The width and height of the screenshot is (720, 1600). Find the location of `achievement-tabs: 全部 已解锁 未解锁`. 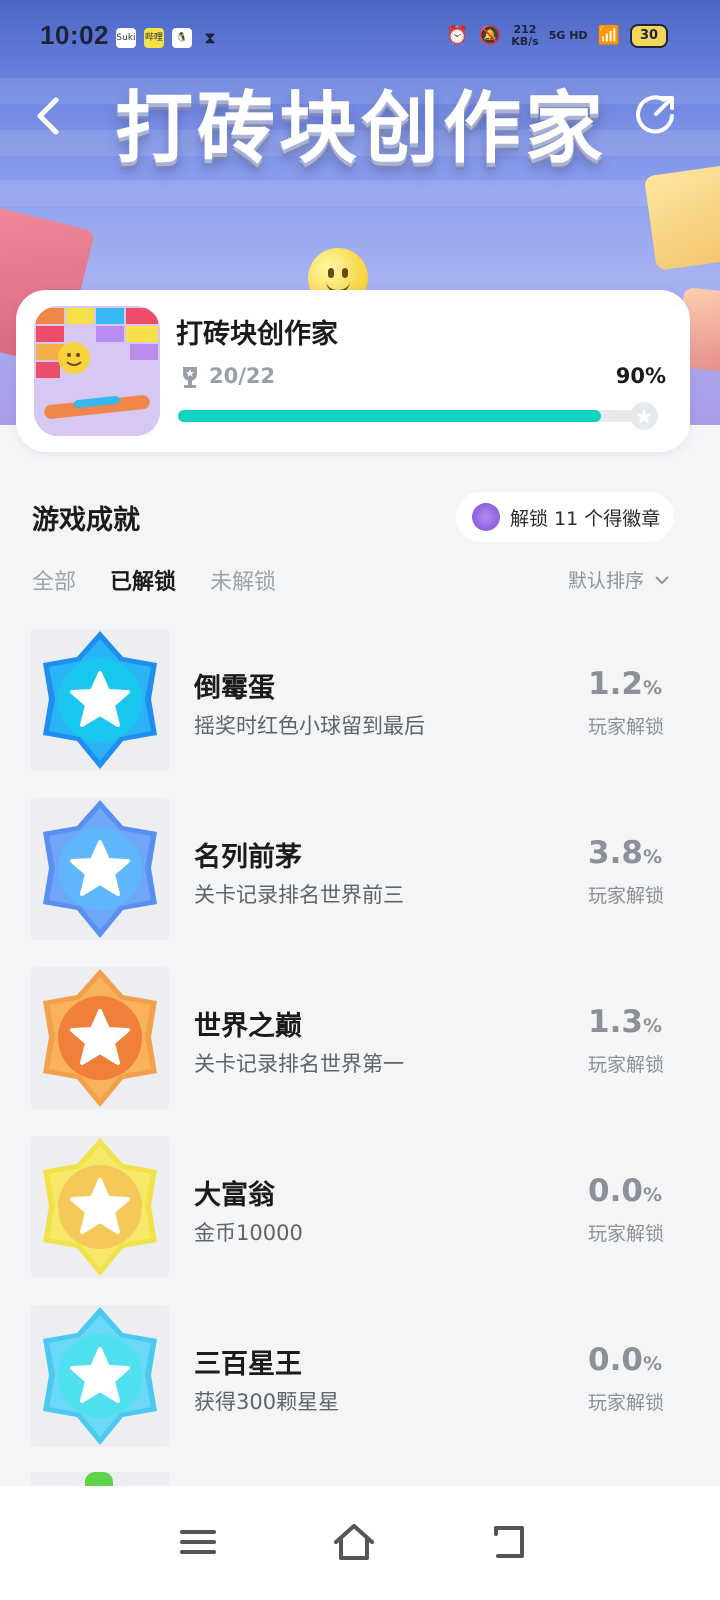

achievement-tabs: 全部 已解锁 未解锁 is located at coordinates (154, 580).